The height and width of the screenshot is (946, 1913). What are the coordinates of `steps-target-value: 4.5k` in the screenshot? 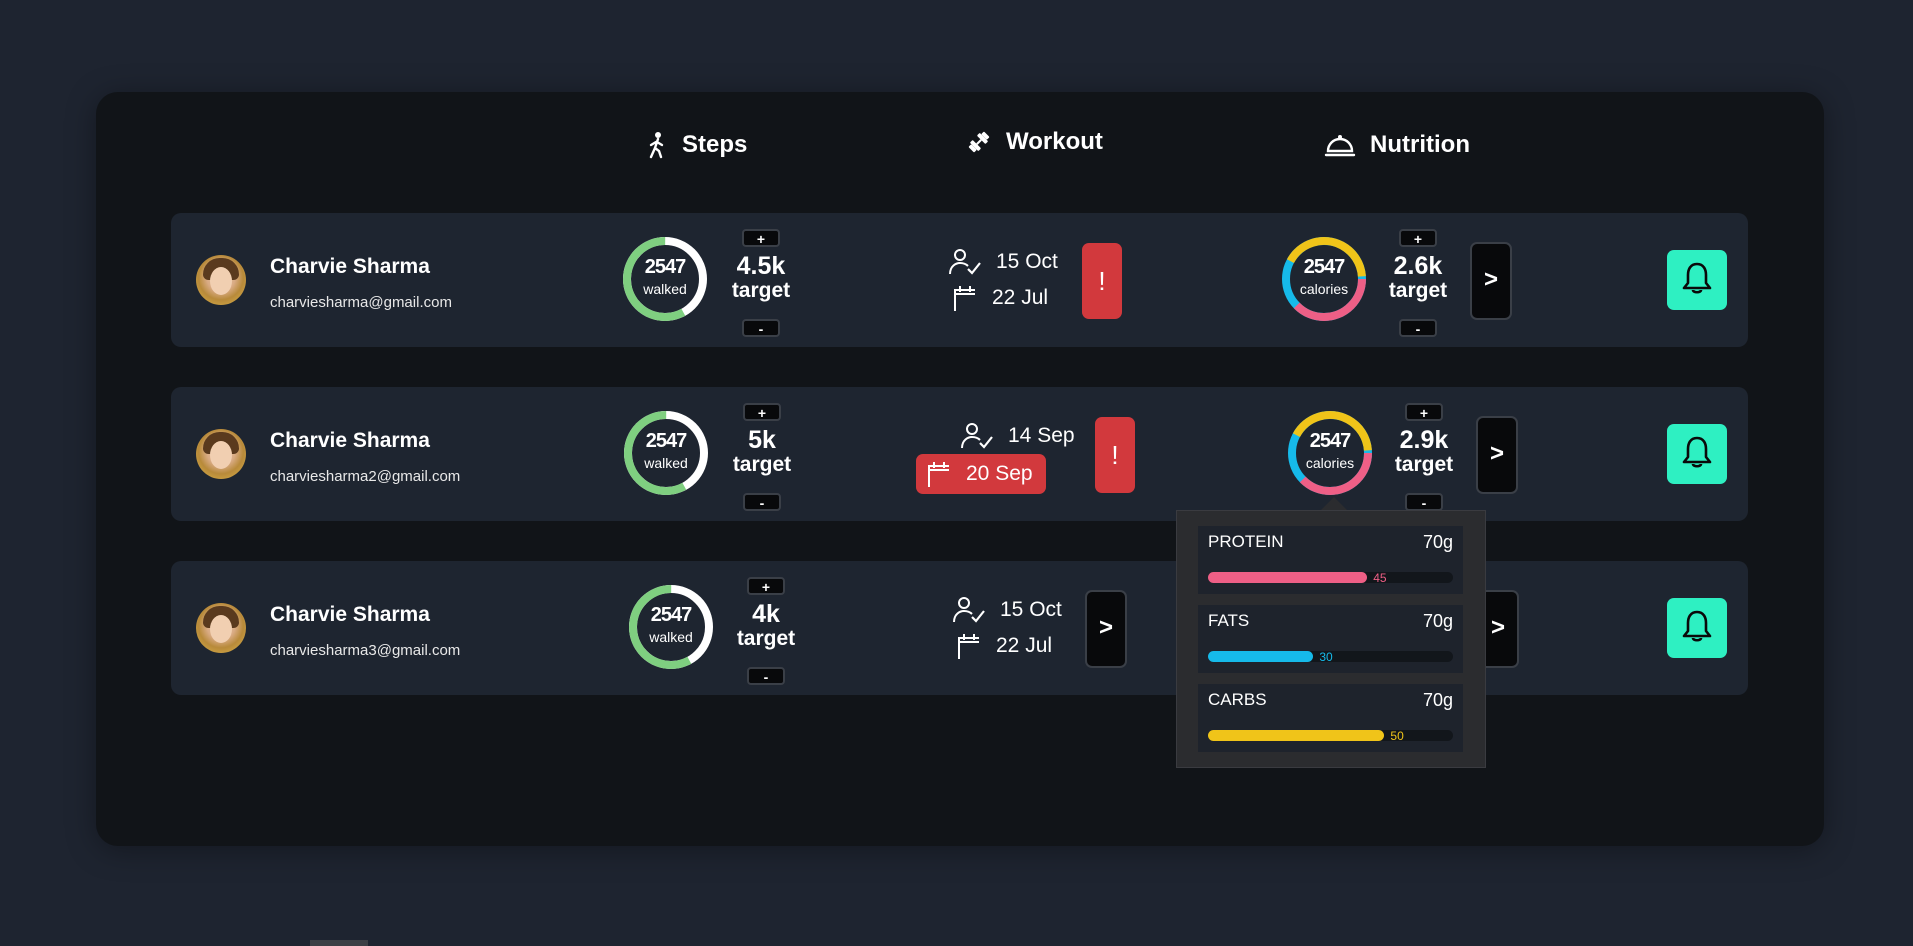 It's located at (761, 266).